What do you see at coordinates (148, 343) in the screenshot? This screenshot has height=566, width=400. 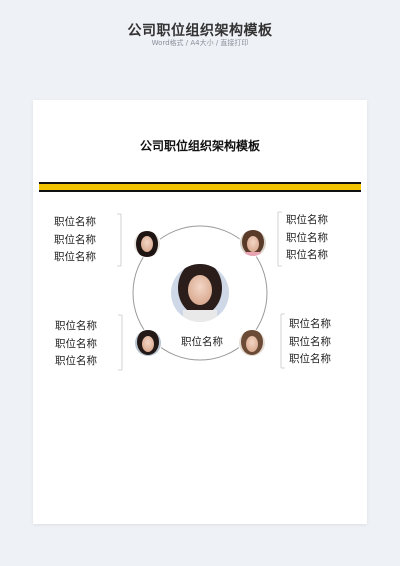 I see `avatar-bottom-left` at bounding box center [148, 343].